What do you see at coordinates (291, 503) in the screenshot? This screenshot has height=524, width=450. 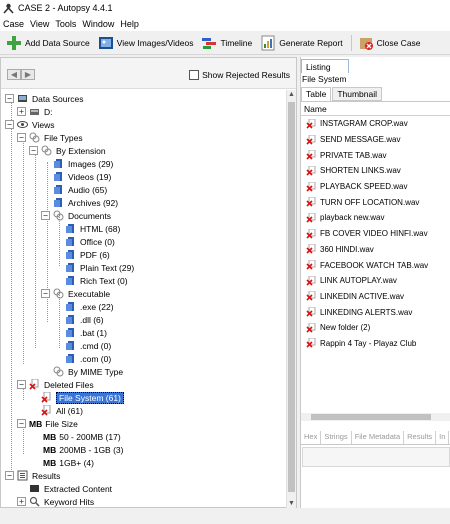 I see `scroll-down-icon: ▼` at bounding box center [291, 503].